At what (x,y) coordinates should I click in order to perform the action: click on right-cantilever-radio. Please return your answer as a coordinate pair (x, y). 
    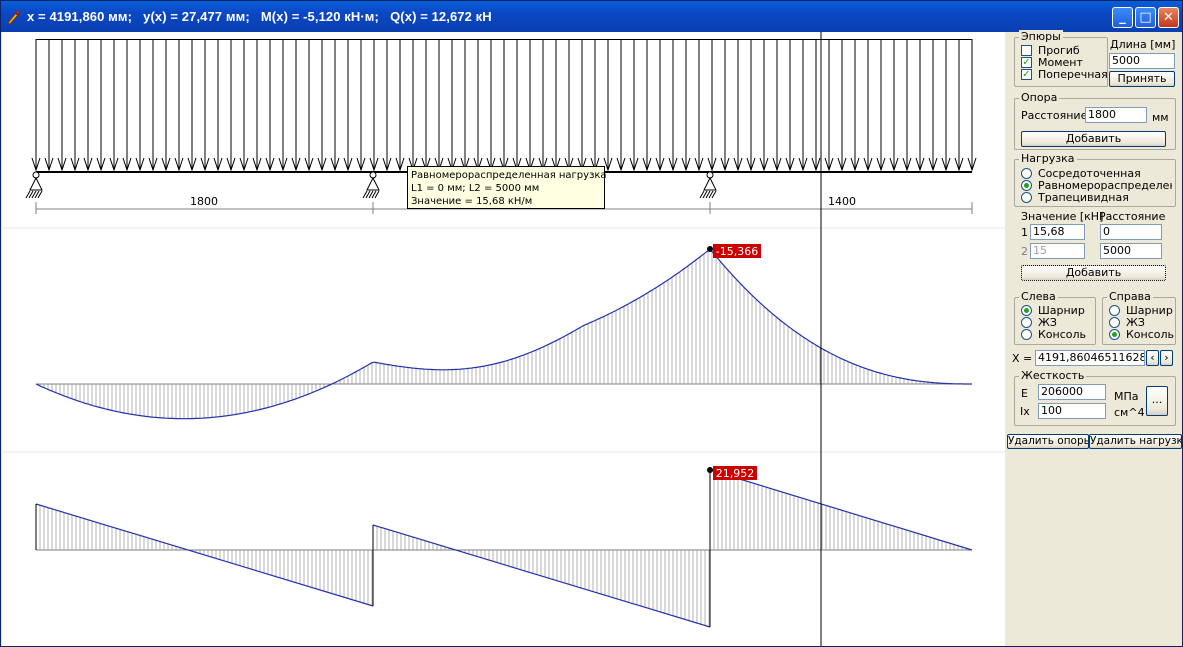
    Looking at the image, I should click on (1114, 334).